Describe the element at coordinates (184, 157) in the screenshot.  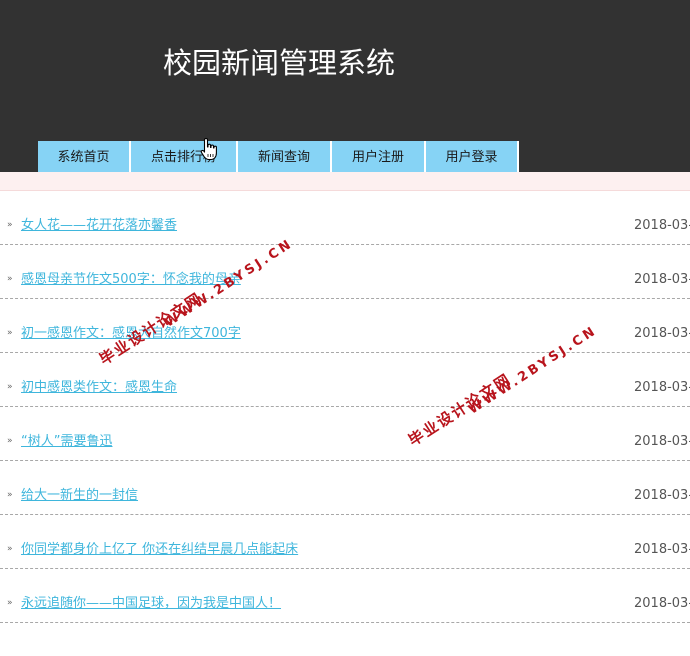
I see `nav-click-ranking: 点击排行榜` at that location.